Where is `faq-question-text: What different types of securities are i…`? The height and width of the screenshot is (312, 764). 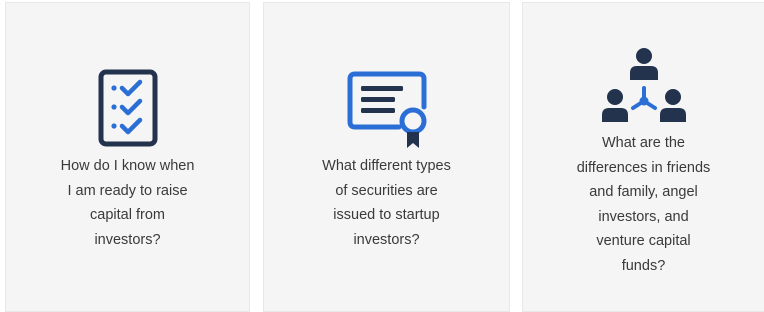
faq-question-text: What different types of securities are i… is located at coordinates (386, 203).